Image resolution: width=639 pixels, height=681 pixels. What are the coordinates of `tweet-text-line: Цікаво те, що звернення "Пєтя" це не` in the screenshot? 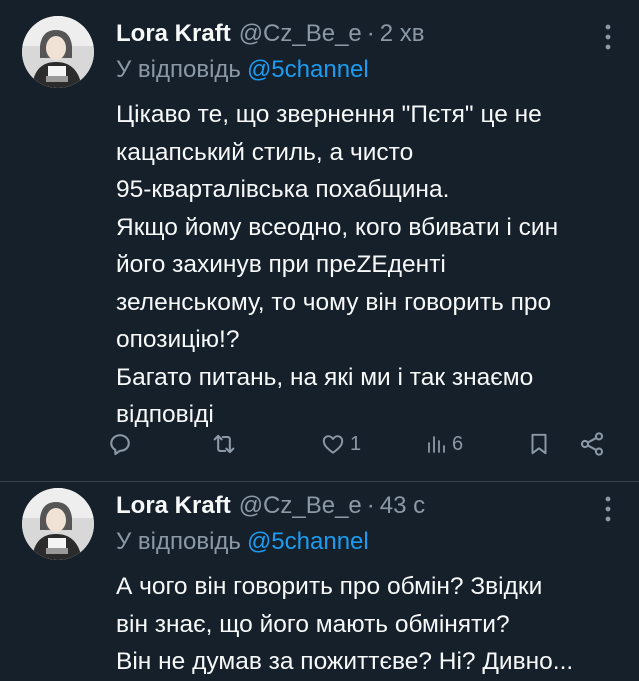 It's located at (329, 114).